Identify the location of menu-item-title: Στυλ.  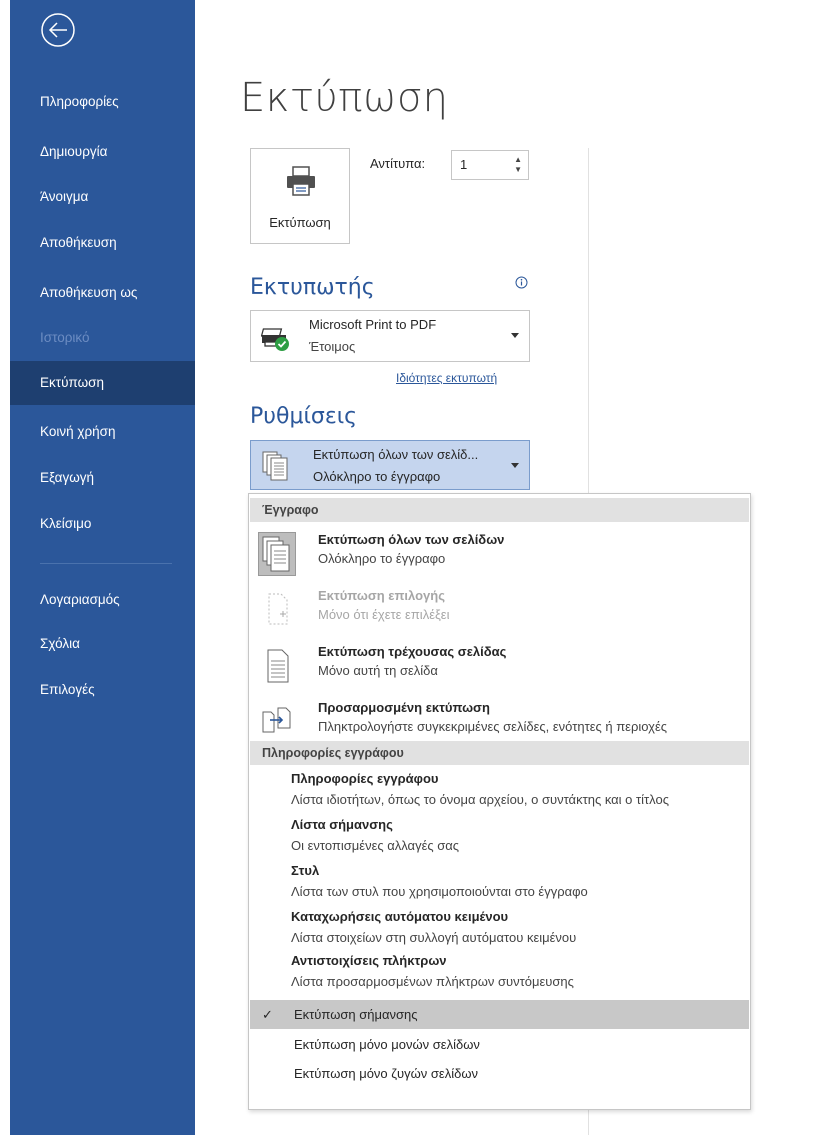
(305, 870).